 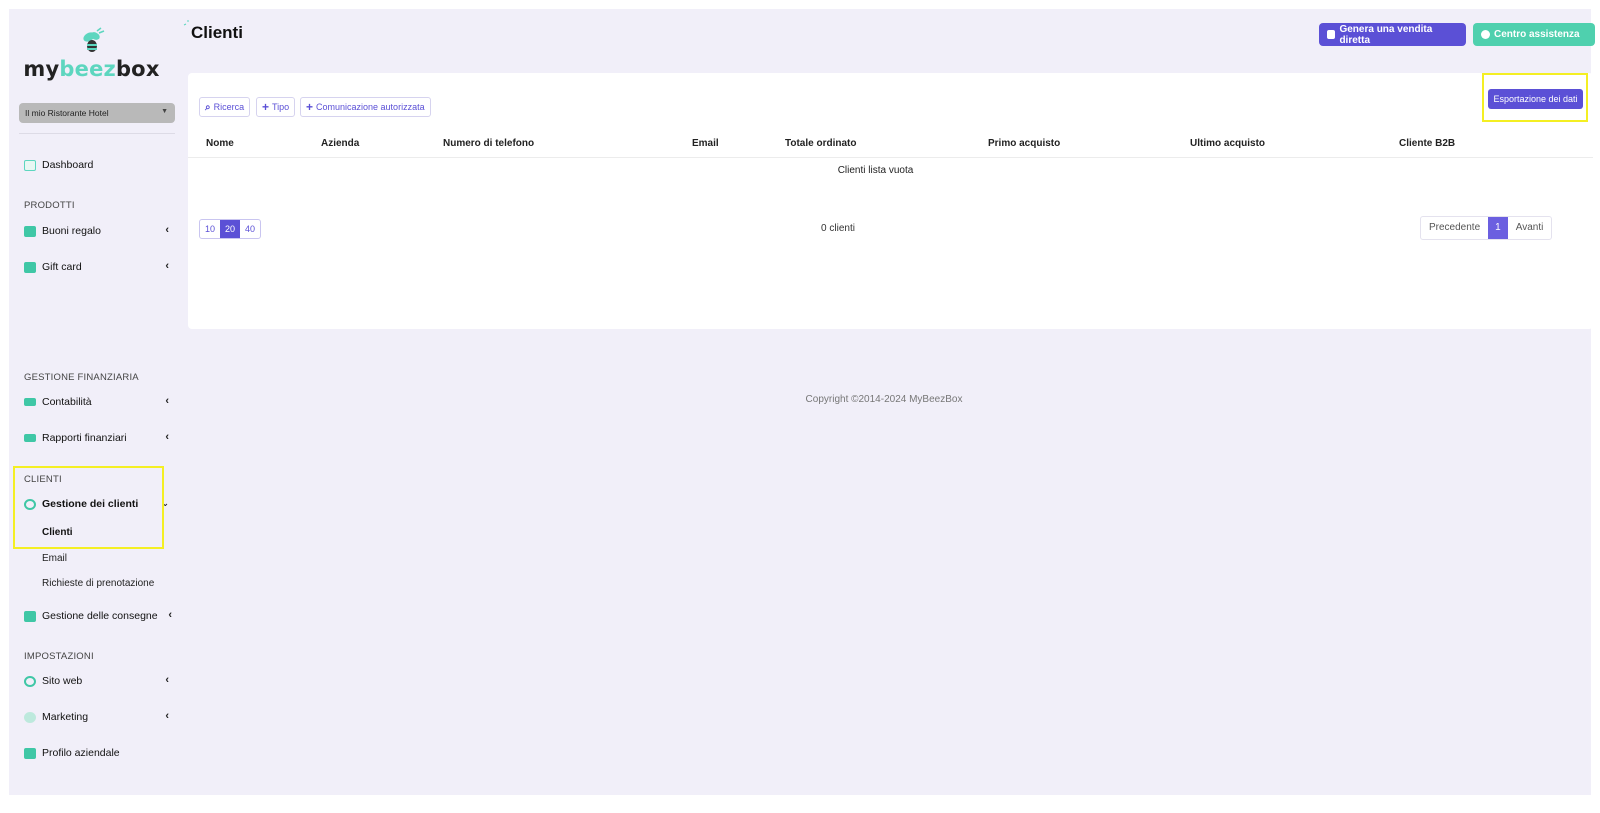 What do you see at coordinates (875, 170) in the screenshot?
I see `empty-table-message: Clienti lista vuota` at bounding box center [875, 170].